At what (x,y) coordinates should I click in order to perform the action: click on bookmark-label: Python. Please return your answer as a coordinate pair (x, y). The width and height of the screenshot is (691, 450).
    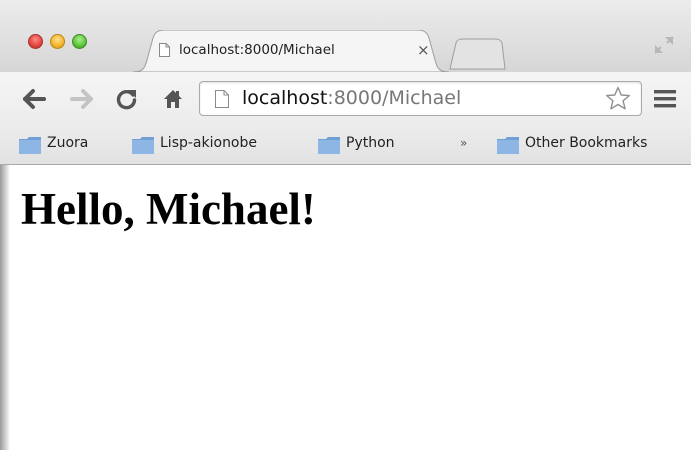
    Looking at the image, I should click on (370, 143).